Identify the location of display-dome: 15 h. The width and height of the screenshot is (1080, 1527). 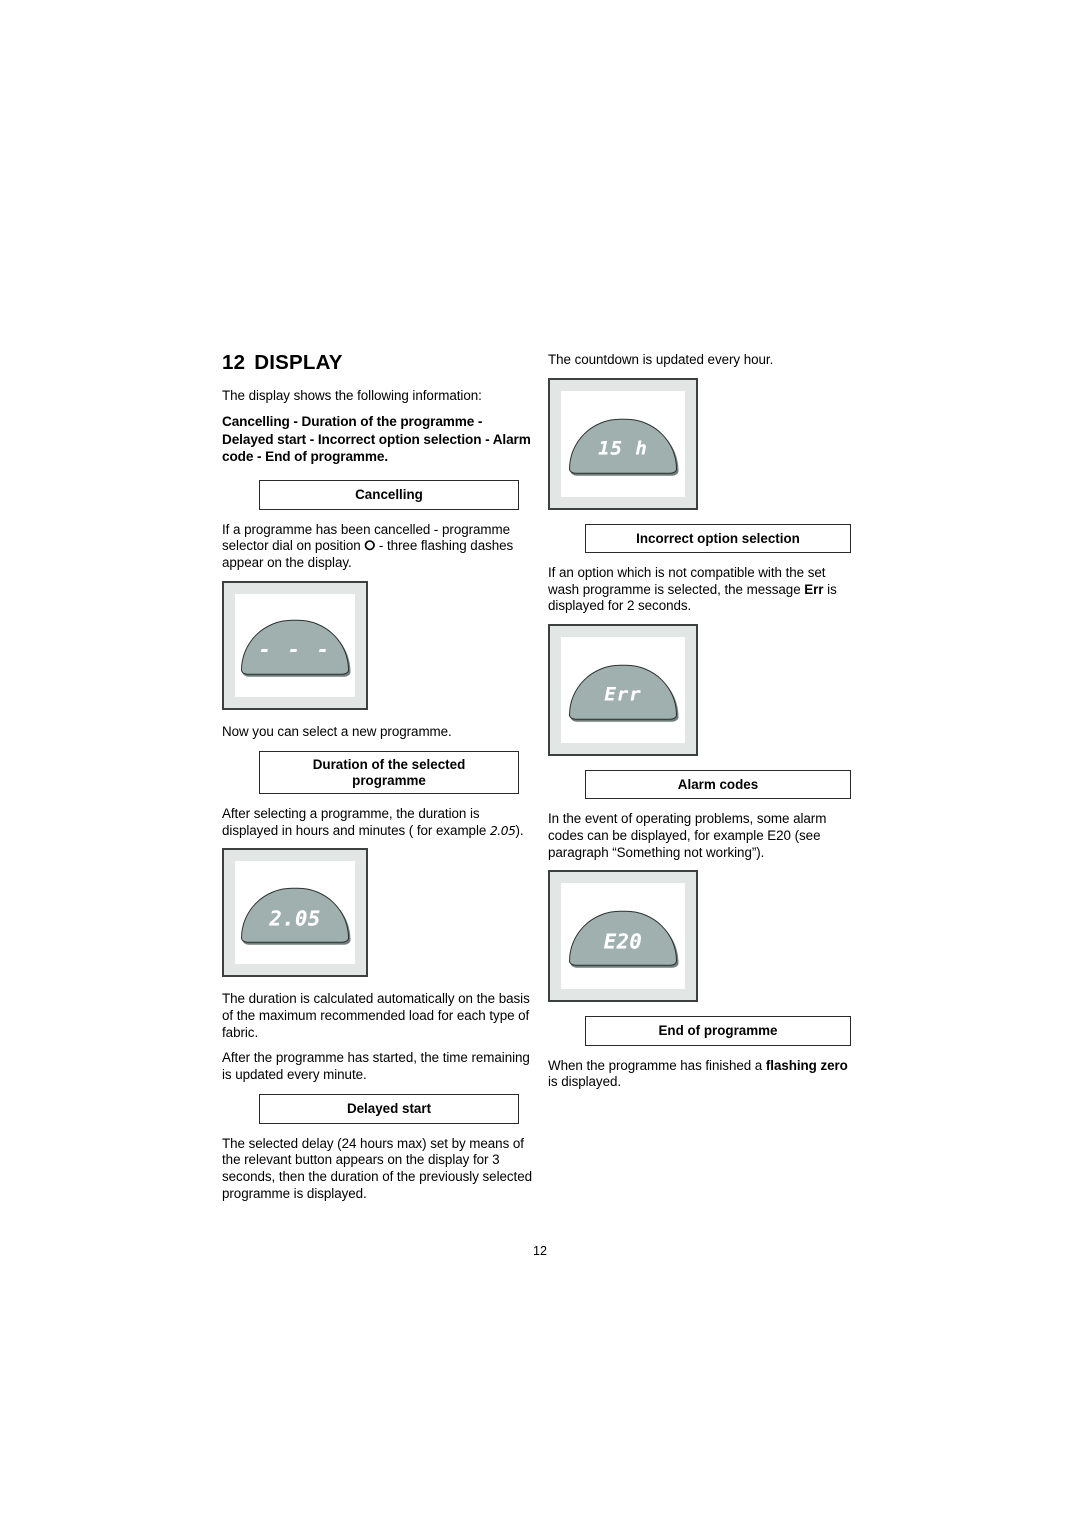
(623, 446).